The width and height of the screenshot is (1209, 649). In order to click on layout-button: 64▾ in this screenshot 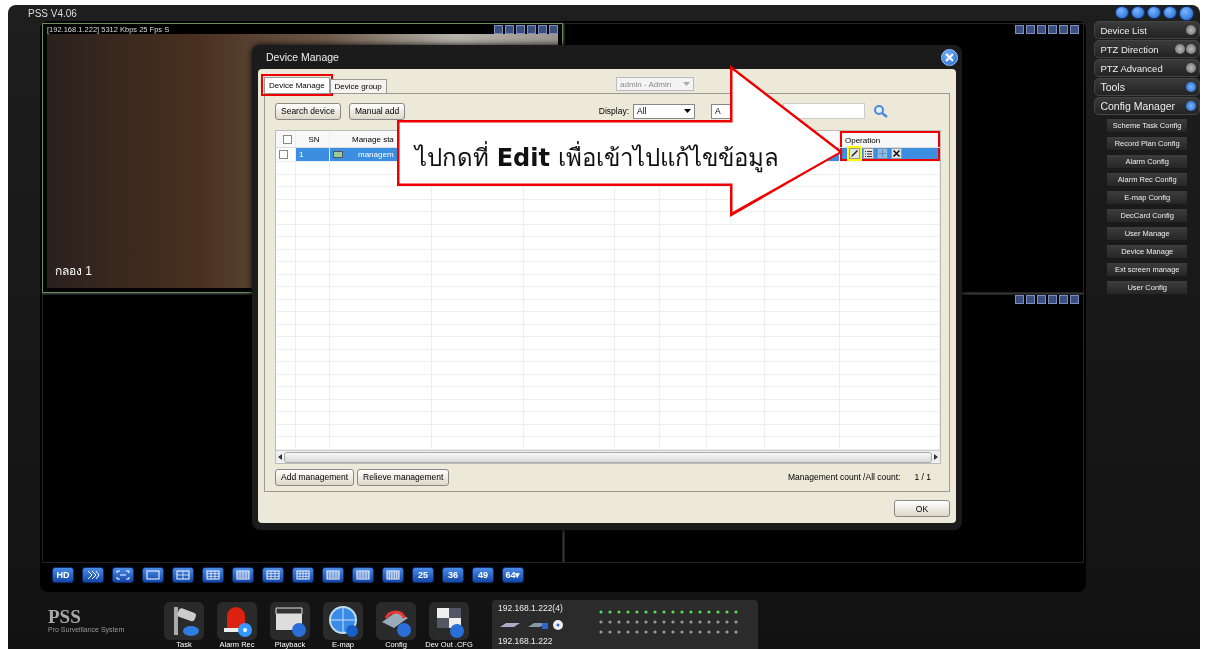, I will do `click(513, 575)`.